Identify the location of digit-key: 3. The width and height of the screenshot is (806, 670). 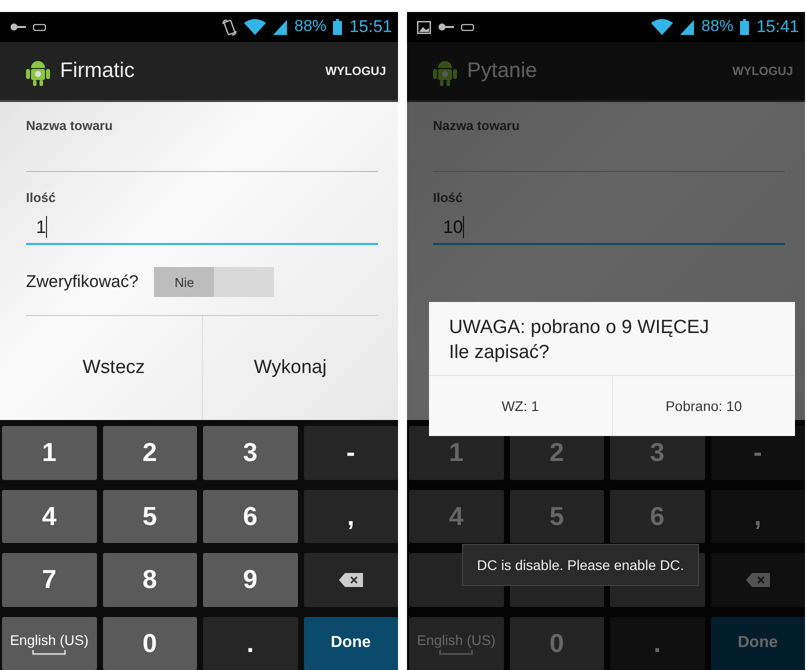
(250, 453).